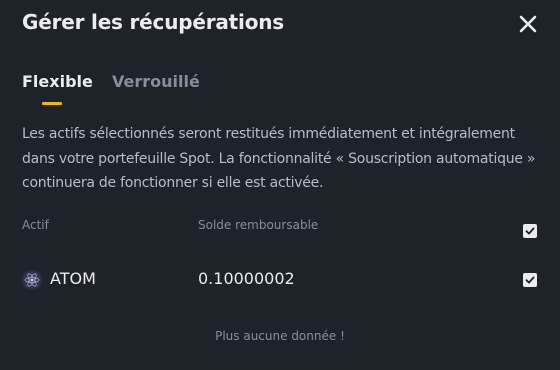 The height and width of the screenshot is (370, 560). I want to click on column-header-balance: Solde remboursable, so click(258, 225).